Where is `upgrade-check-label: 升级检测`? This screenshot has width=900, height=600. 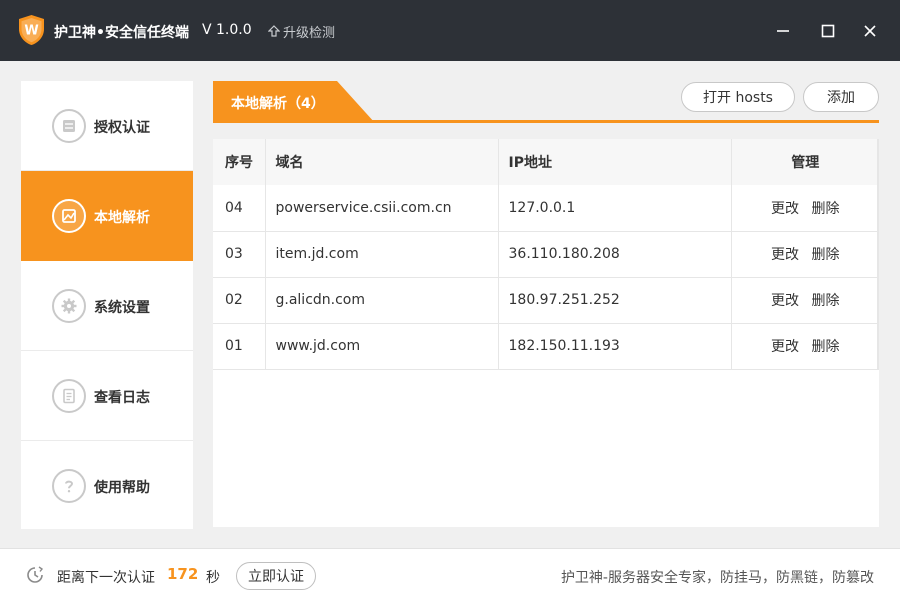 upgrade-check-label: 升级检测 is located at coordinates (309, 33).